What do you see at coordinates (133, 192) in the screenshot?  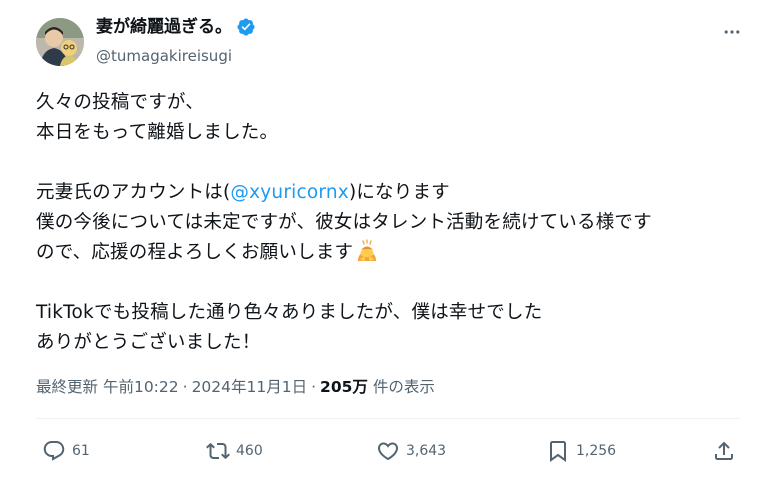 I see `tweet-text-segment: 元妻氏のアカウントは(` at bounding box center [133, 192].